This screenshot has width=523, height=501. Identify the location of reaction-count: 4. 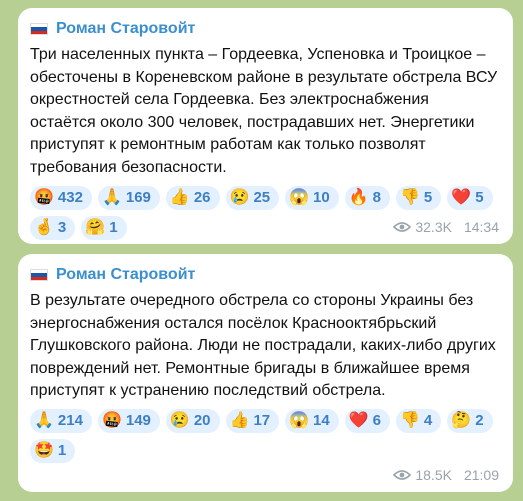
(428, 421).